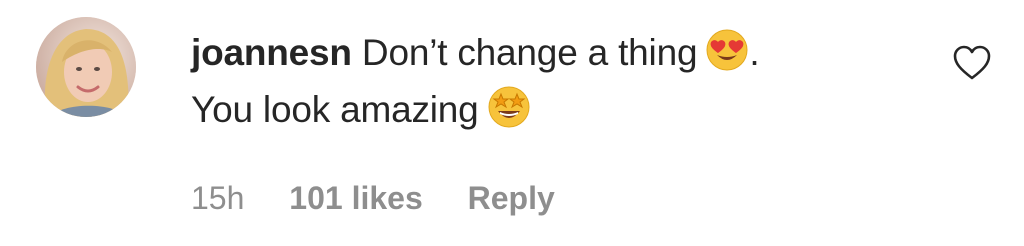 The width and height of the screenshot is (1024, 246). What do you see at coordinates (529, 52) in the screenshot?
I see `comment-text-line1: Don’t change a thing` at bounding box center [529, 52].